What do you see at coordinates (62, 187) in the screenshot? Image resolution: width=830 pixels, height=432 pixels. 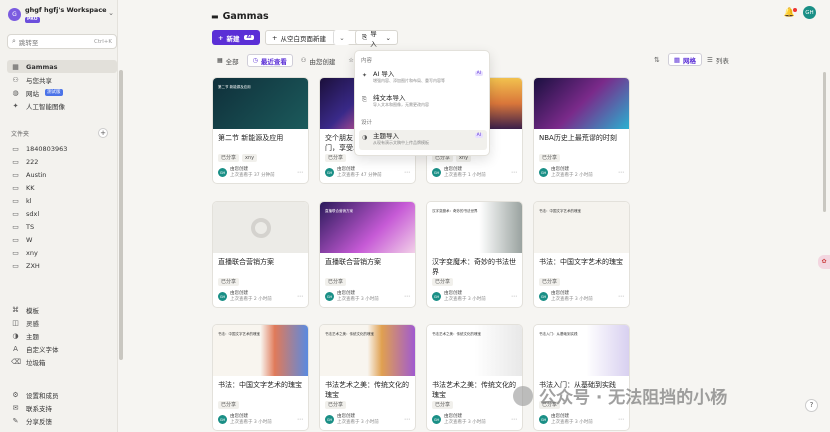 I see `folder-item: ▭ KK` at bounding box center [62, 187].